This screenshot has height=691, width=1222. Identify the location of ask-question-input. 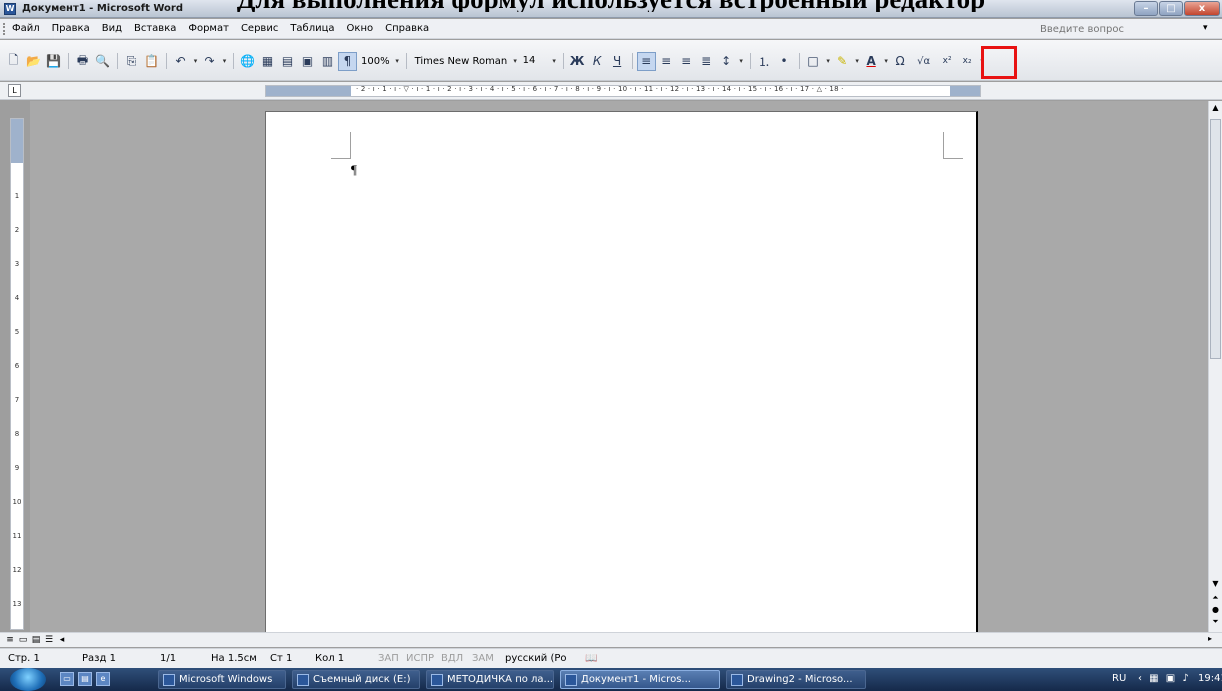
(1115, 29).